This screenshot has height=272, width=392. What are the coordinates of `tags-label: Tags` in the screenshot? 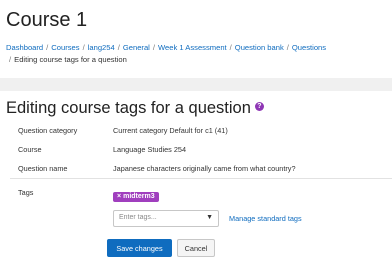 It's located at (26, 192).